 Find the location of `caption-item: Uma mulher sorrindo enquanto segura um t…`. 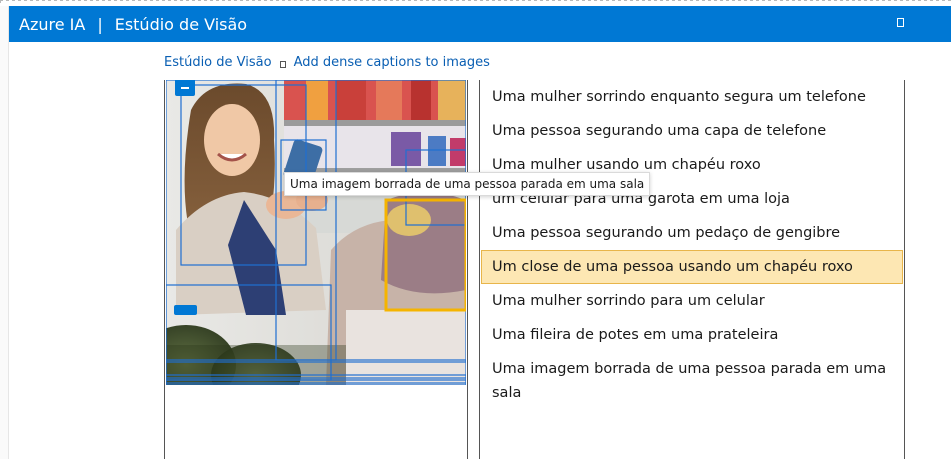

caption-item: Uma mulher sorrindo enquanto segura um t… is located at coordinates (692, 97).